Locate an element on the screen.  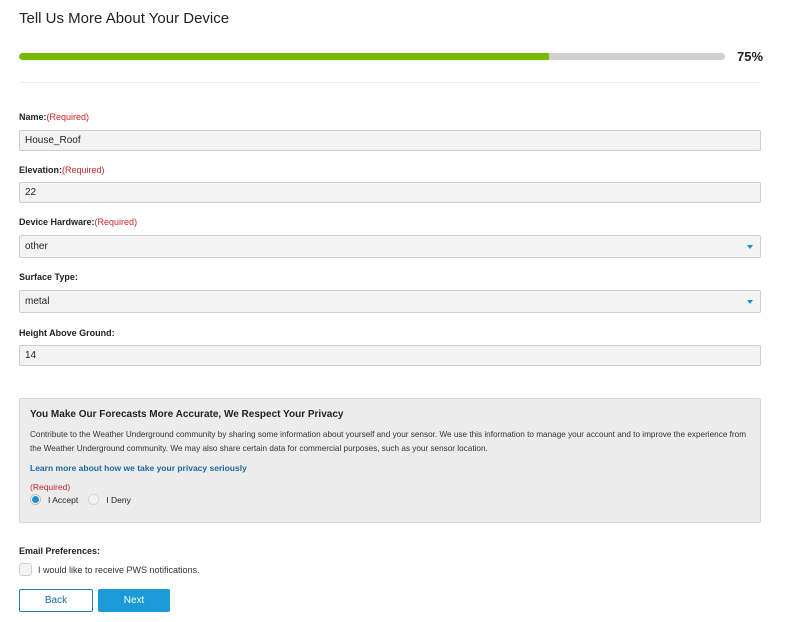
radio-accept-label: I Accept is located at coordinates (63, 499).